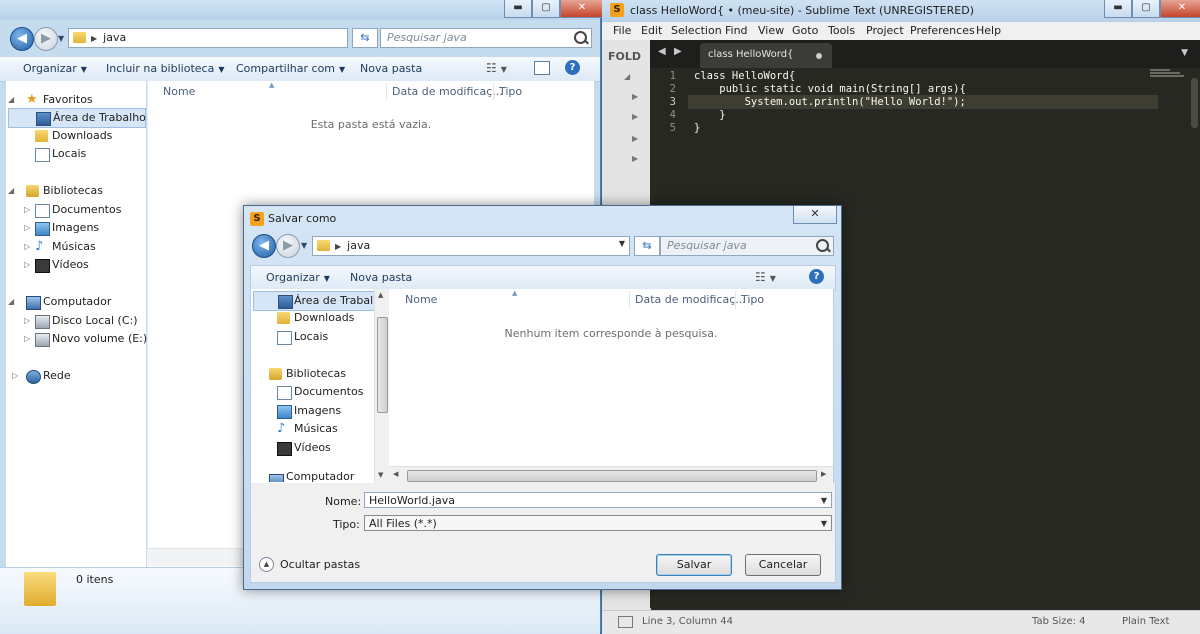 This screenshot has width=1200, height=634. Describe the element at coordinates (76, 210) in the screenshot. I see `nav-documents: ▷ Documentos` at that location.